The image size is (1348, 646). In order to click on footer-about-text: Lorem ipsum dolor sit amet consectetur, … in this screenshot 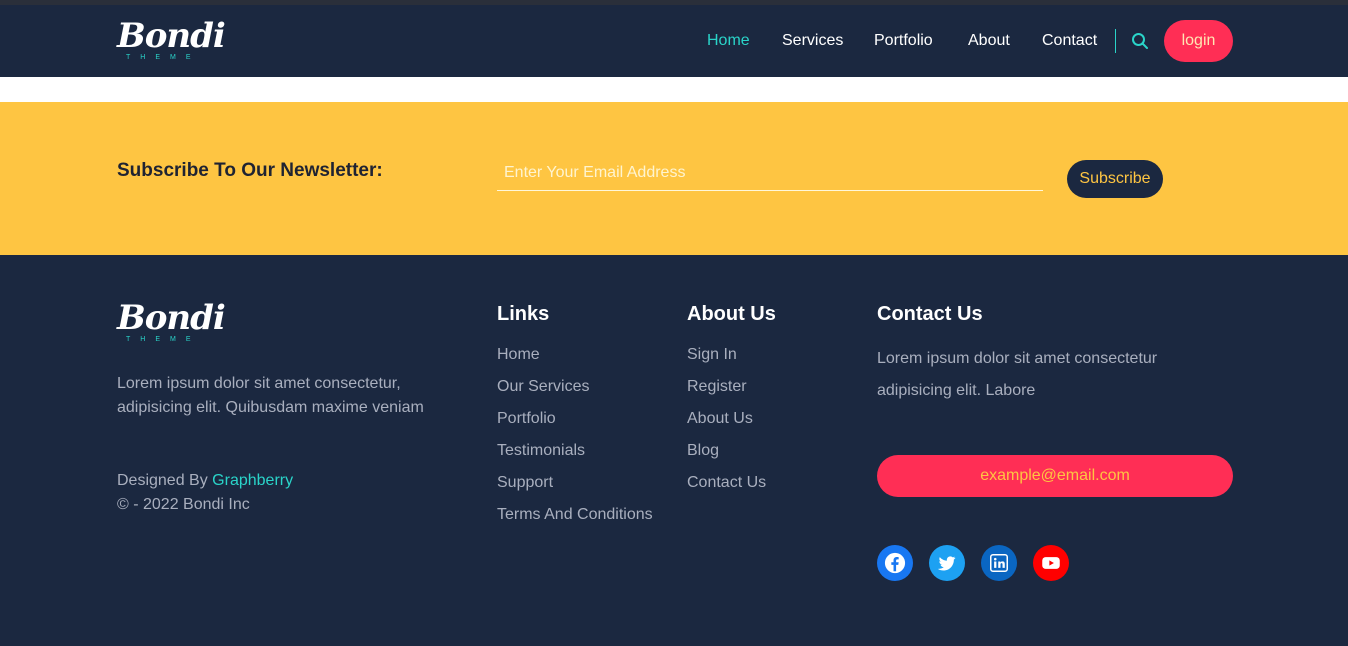, I will do `click(270, 395)`.